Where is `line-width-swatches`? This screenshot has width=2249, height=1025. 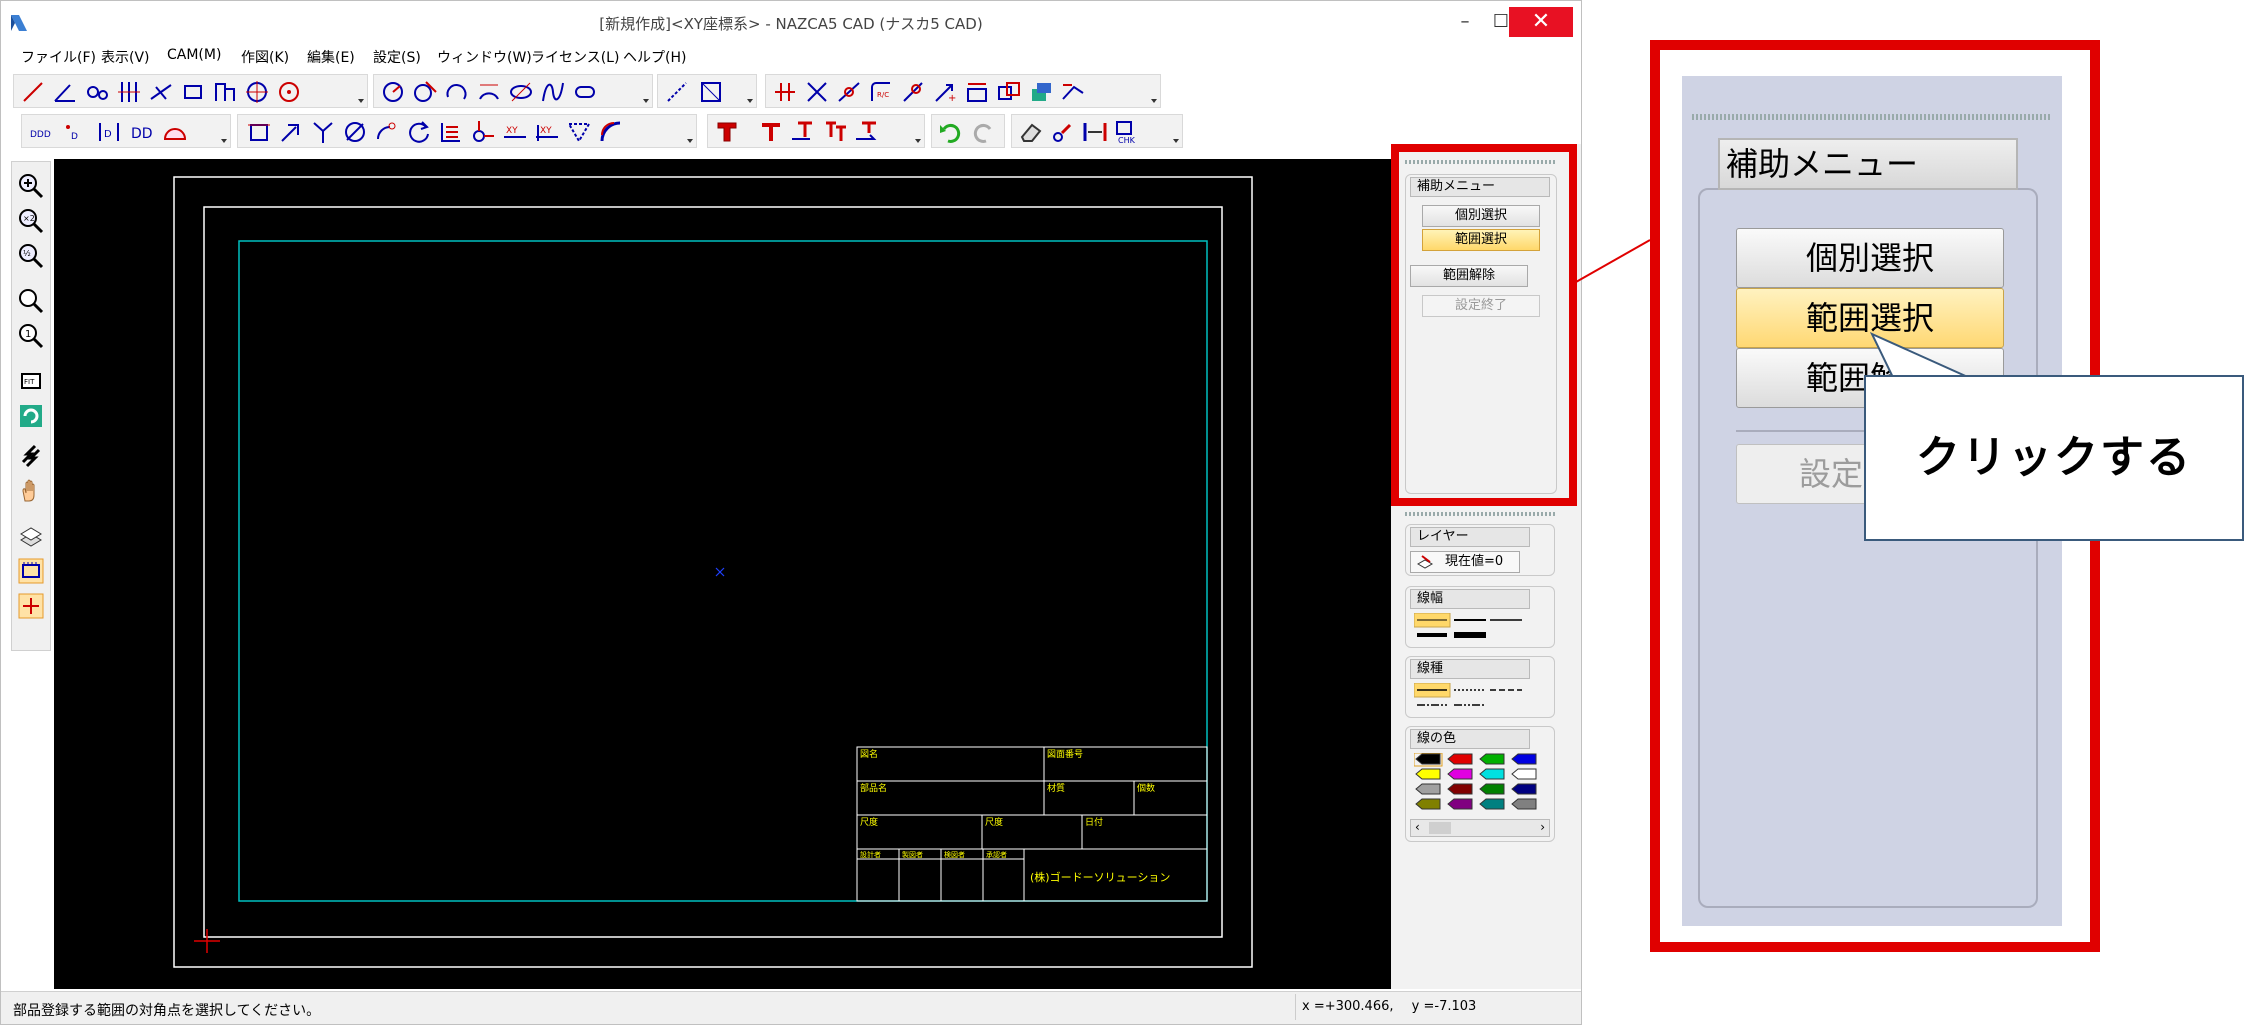 line-width-swatches is located at coordinates (1479, 628).